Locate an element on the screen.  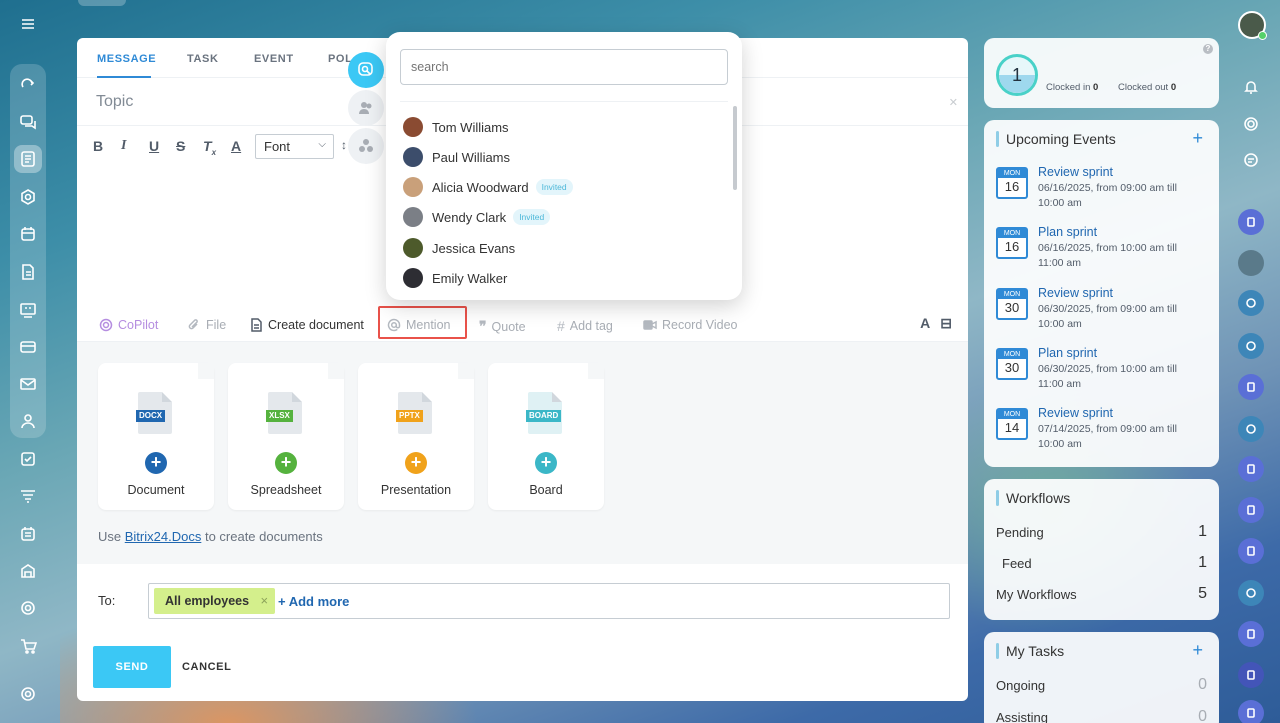
recipient-chip: All employees × is located at coordinates (215, 601).